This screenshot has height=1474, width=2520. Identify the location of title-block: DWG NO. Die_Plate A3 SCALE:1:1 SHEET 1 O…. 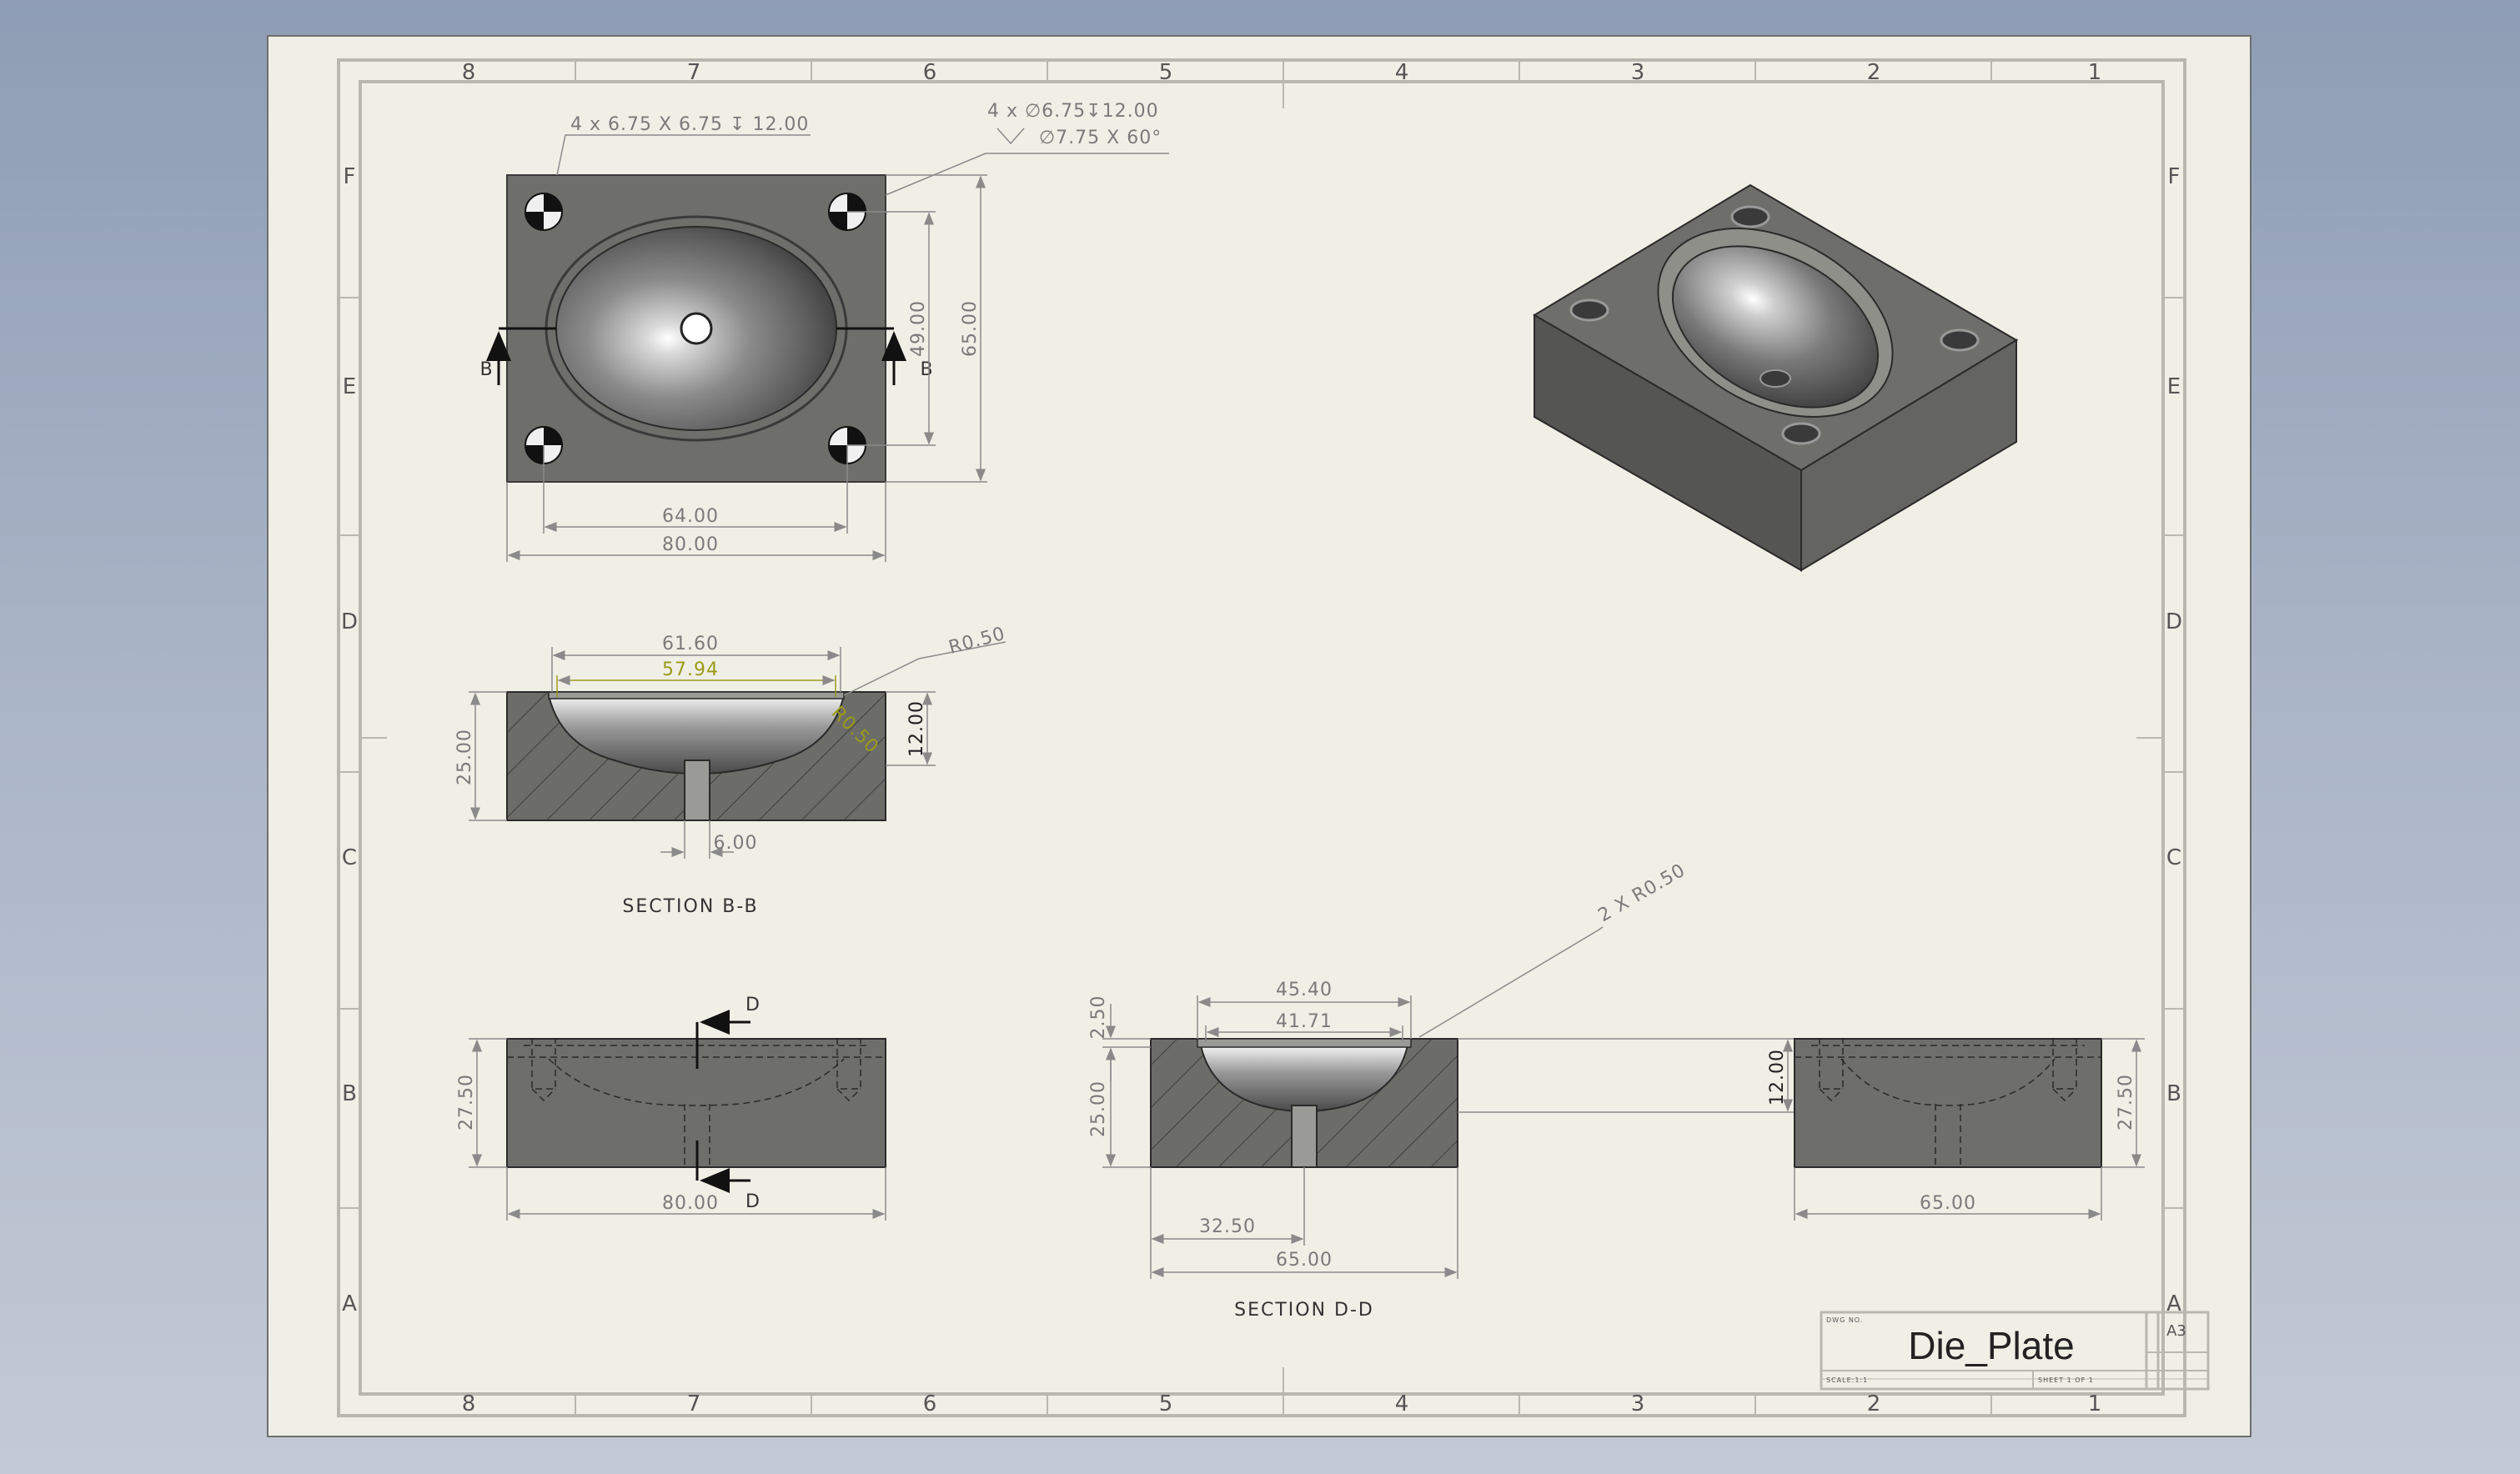
(2015, 1351).